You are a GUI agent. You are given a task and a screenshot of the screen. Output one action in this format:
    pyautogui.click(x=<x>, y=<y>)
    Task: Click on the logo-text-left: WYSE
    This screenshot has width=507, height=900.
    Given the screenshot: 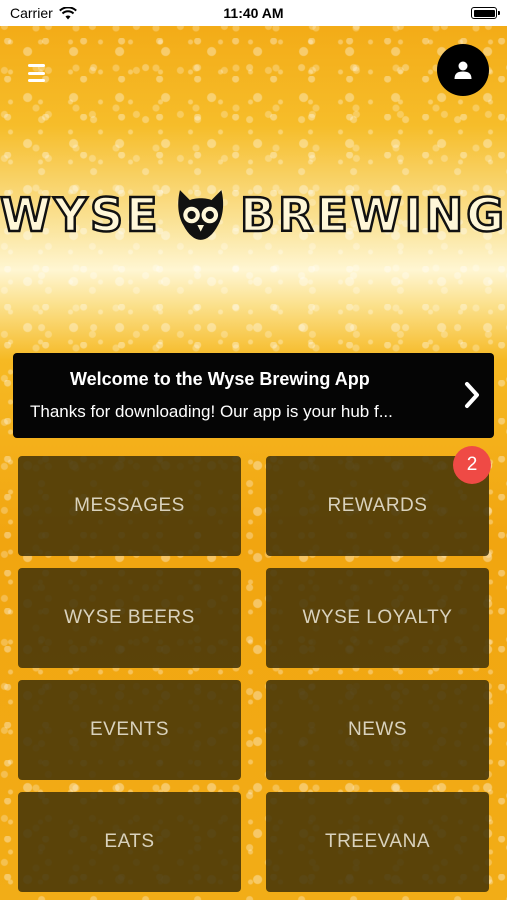 What is the action you would take?
    pyautogui.click(x=80, y=215)
    